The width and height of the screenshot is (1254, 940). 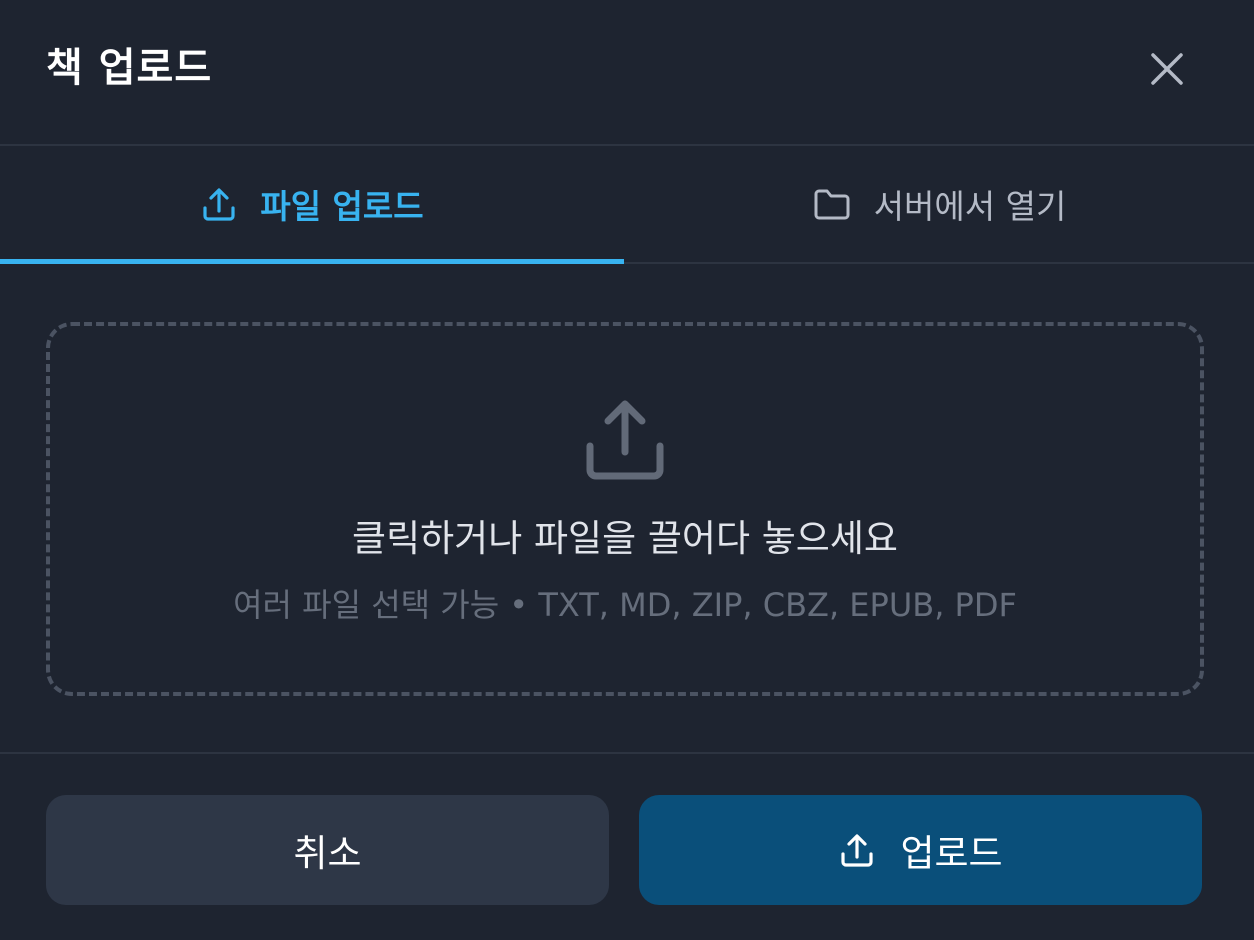 I want to click on folder-icon, so click(x=832, y=204).